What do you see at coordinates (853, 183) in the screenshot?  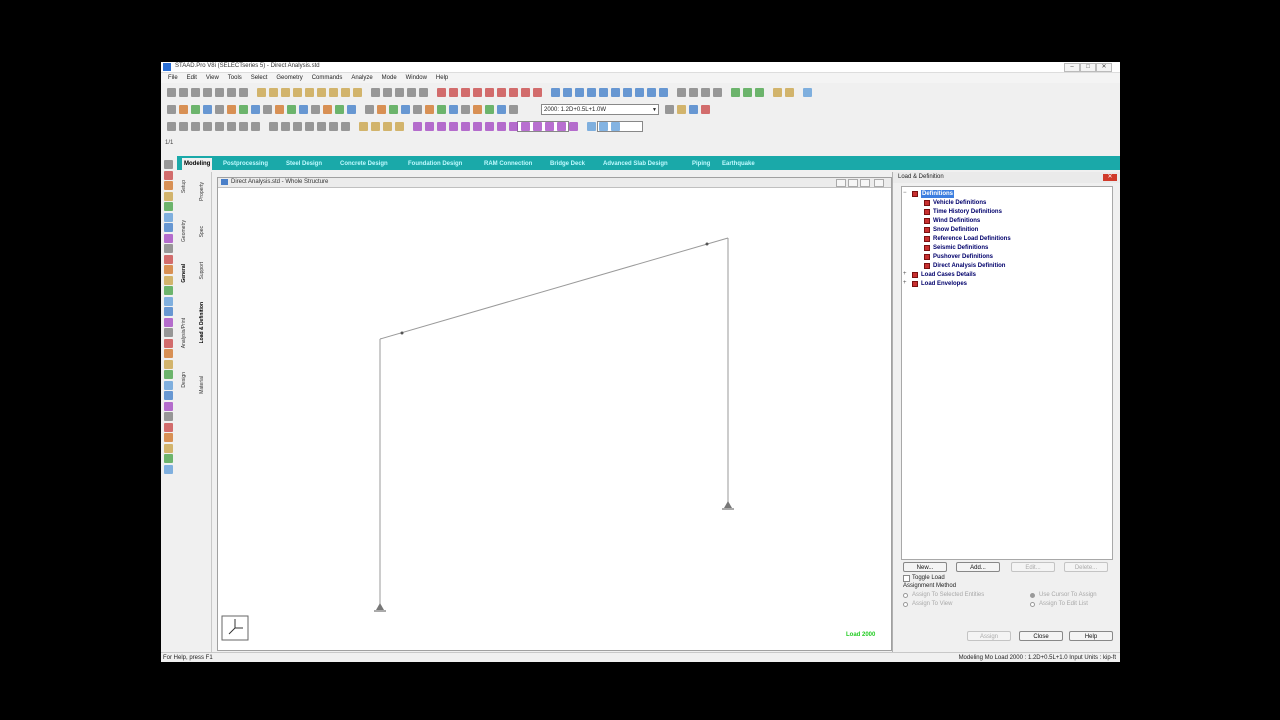 I see `view-restore-button` at bounding box center [853, 183].